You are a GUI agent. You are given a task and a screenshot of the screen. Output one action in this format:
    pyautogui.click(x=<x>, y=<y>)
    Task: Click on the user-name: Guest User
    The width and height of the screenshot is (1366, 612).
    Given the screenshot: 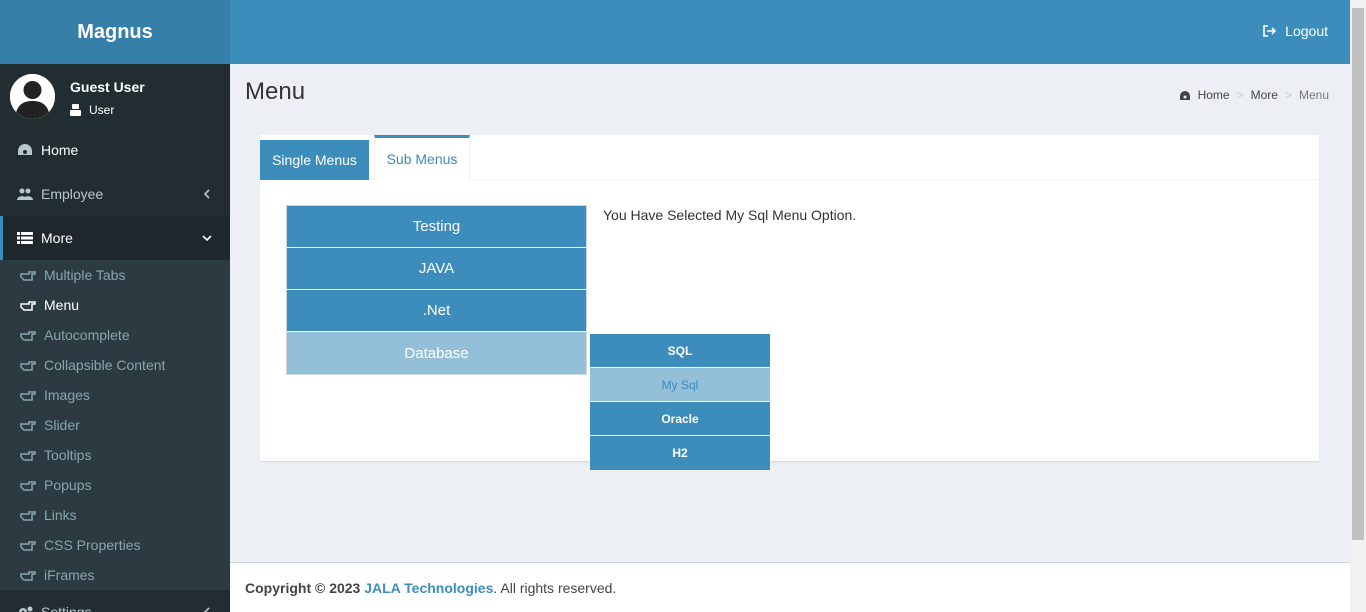 What is the action you would take?
    pyautogui.click(x=107, y=87)
    